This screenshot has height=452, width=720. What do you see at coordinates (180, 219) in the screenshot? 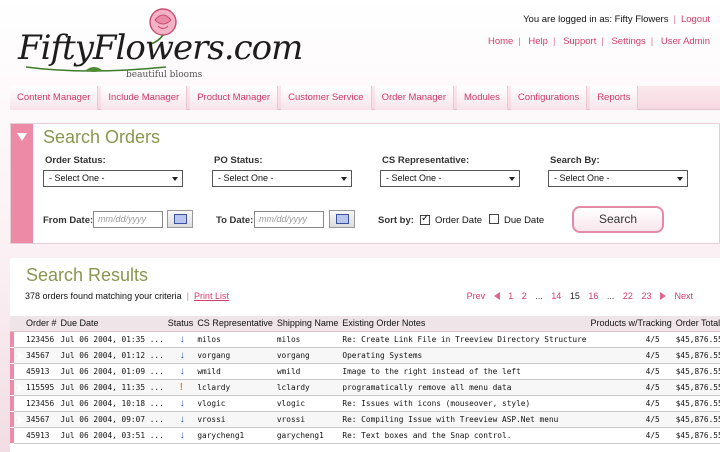
I see `from-date-calendar-button` at bounding box center [180, 219].